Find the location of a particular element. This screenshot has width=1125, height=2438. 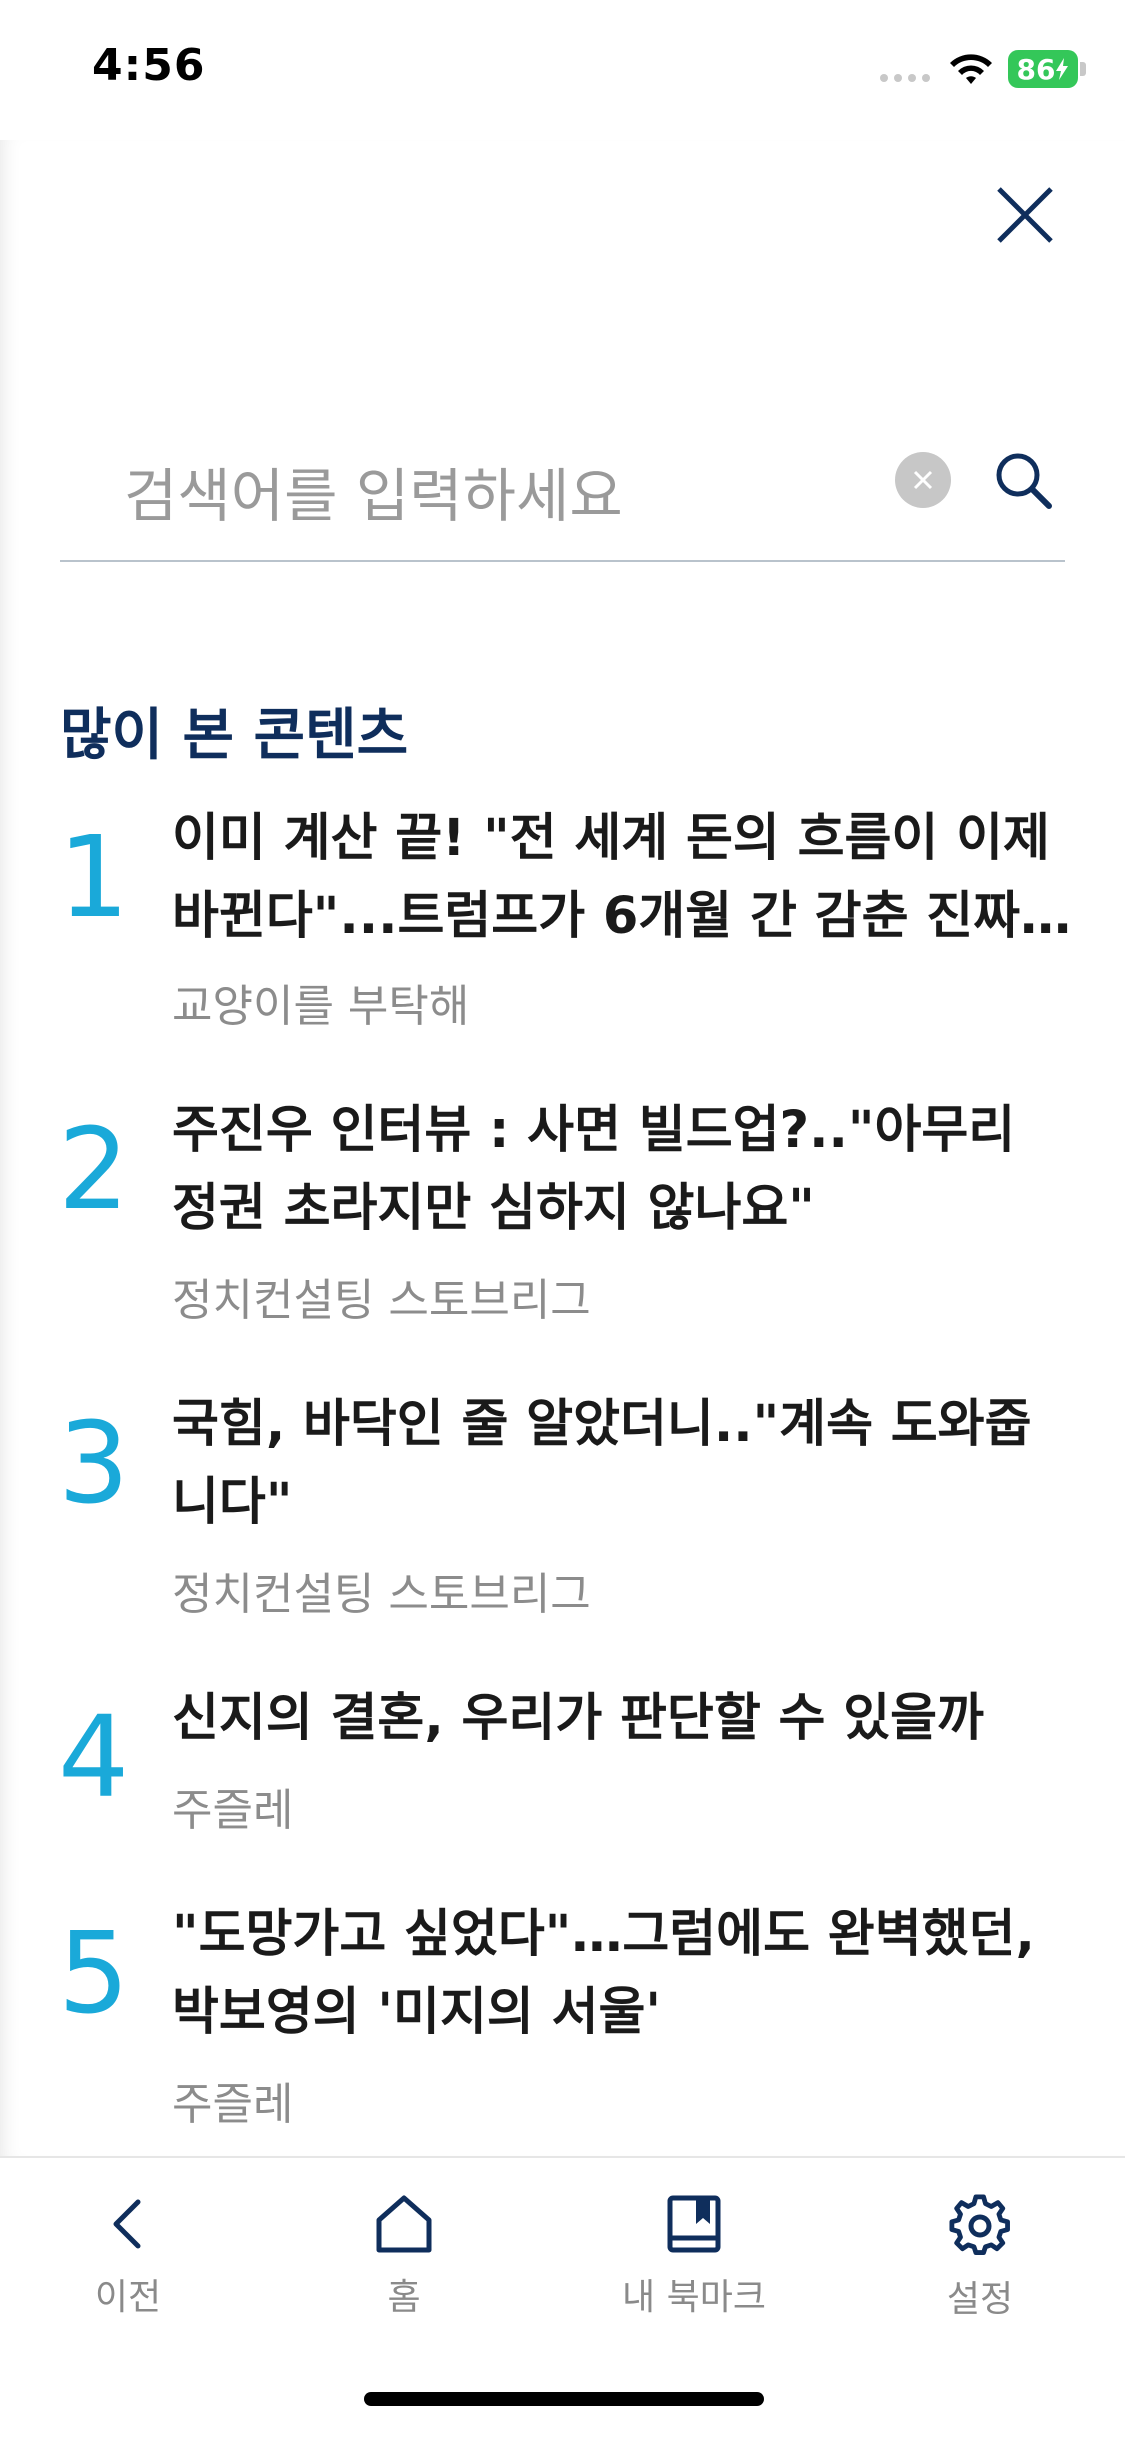

status-bar: 4:56 86 is located at coordinates (562, 70).